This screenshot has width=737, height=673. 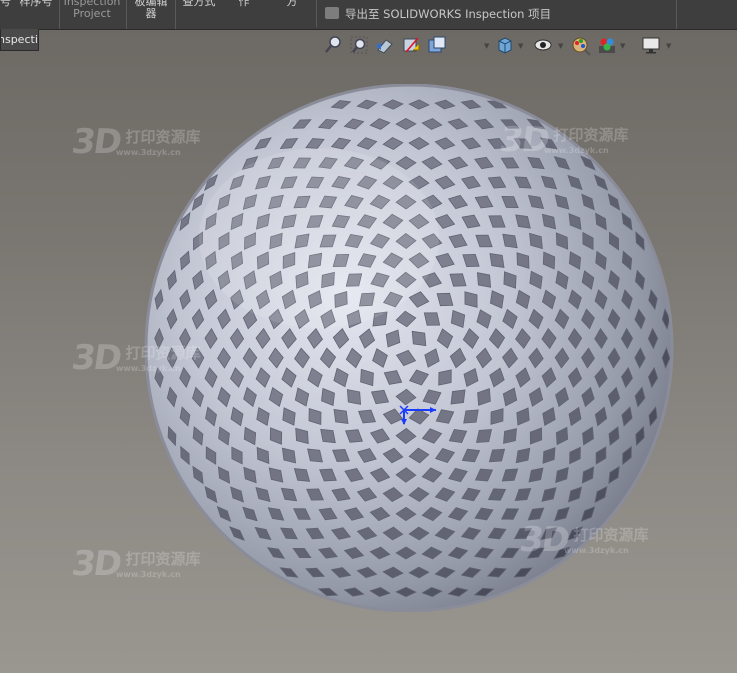 What do you see at coordinates (581, 45) in the screenshot?
I see `edit-appearance-icon` at bounding box center [581, 45].